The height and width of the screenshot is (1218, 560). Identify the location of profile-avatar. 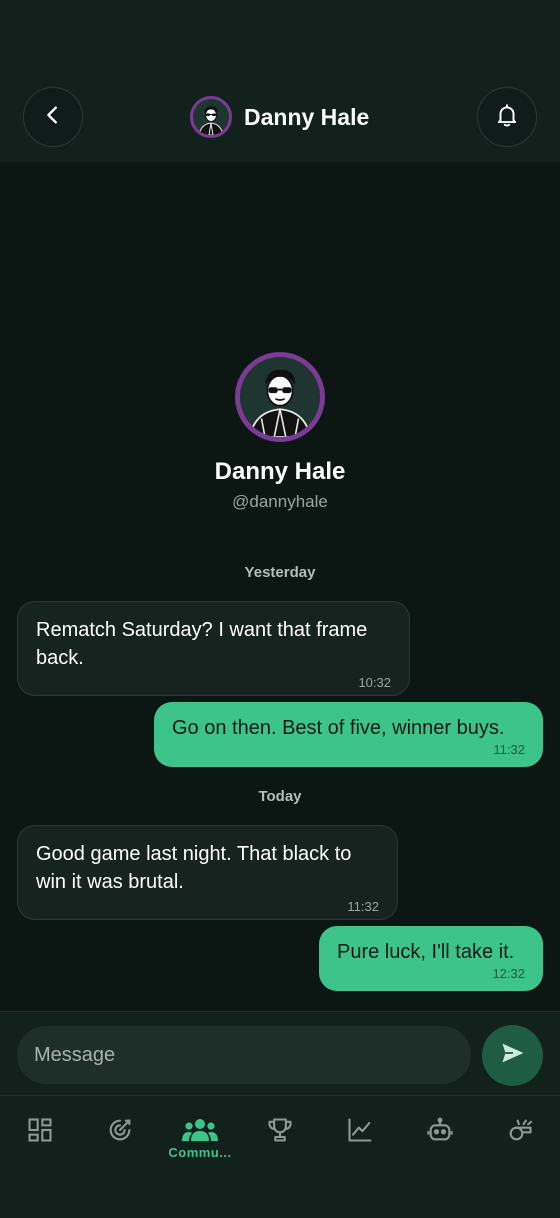
(280, 397).